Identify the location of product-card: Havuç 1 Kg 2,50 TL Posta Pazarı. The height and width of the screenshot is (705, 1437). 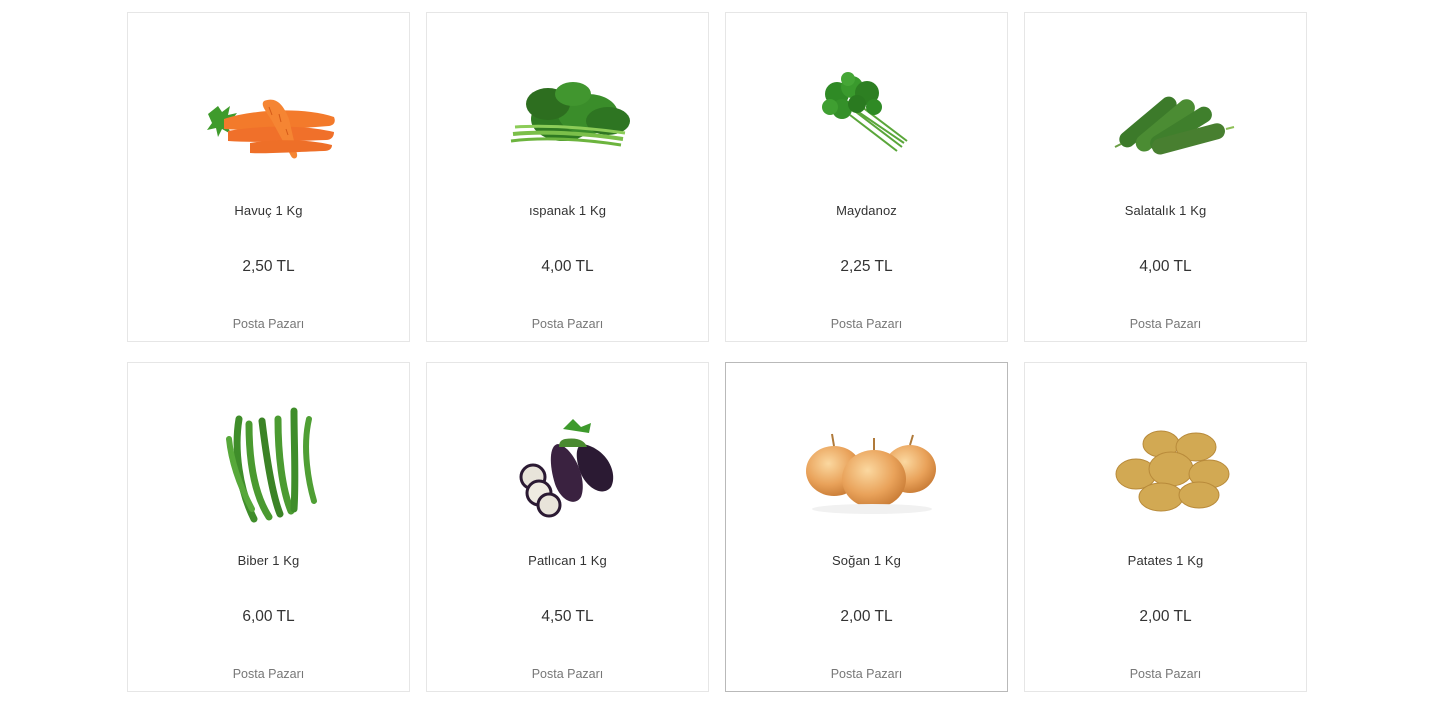
(268, 177).